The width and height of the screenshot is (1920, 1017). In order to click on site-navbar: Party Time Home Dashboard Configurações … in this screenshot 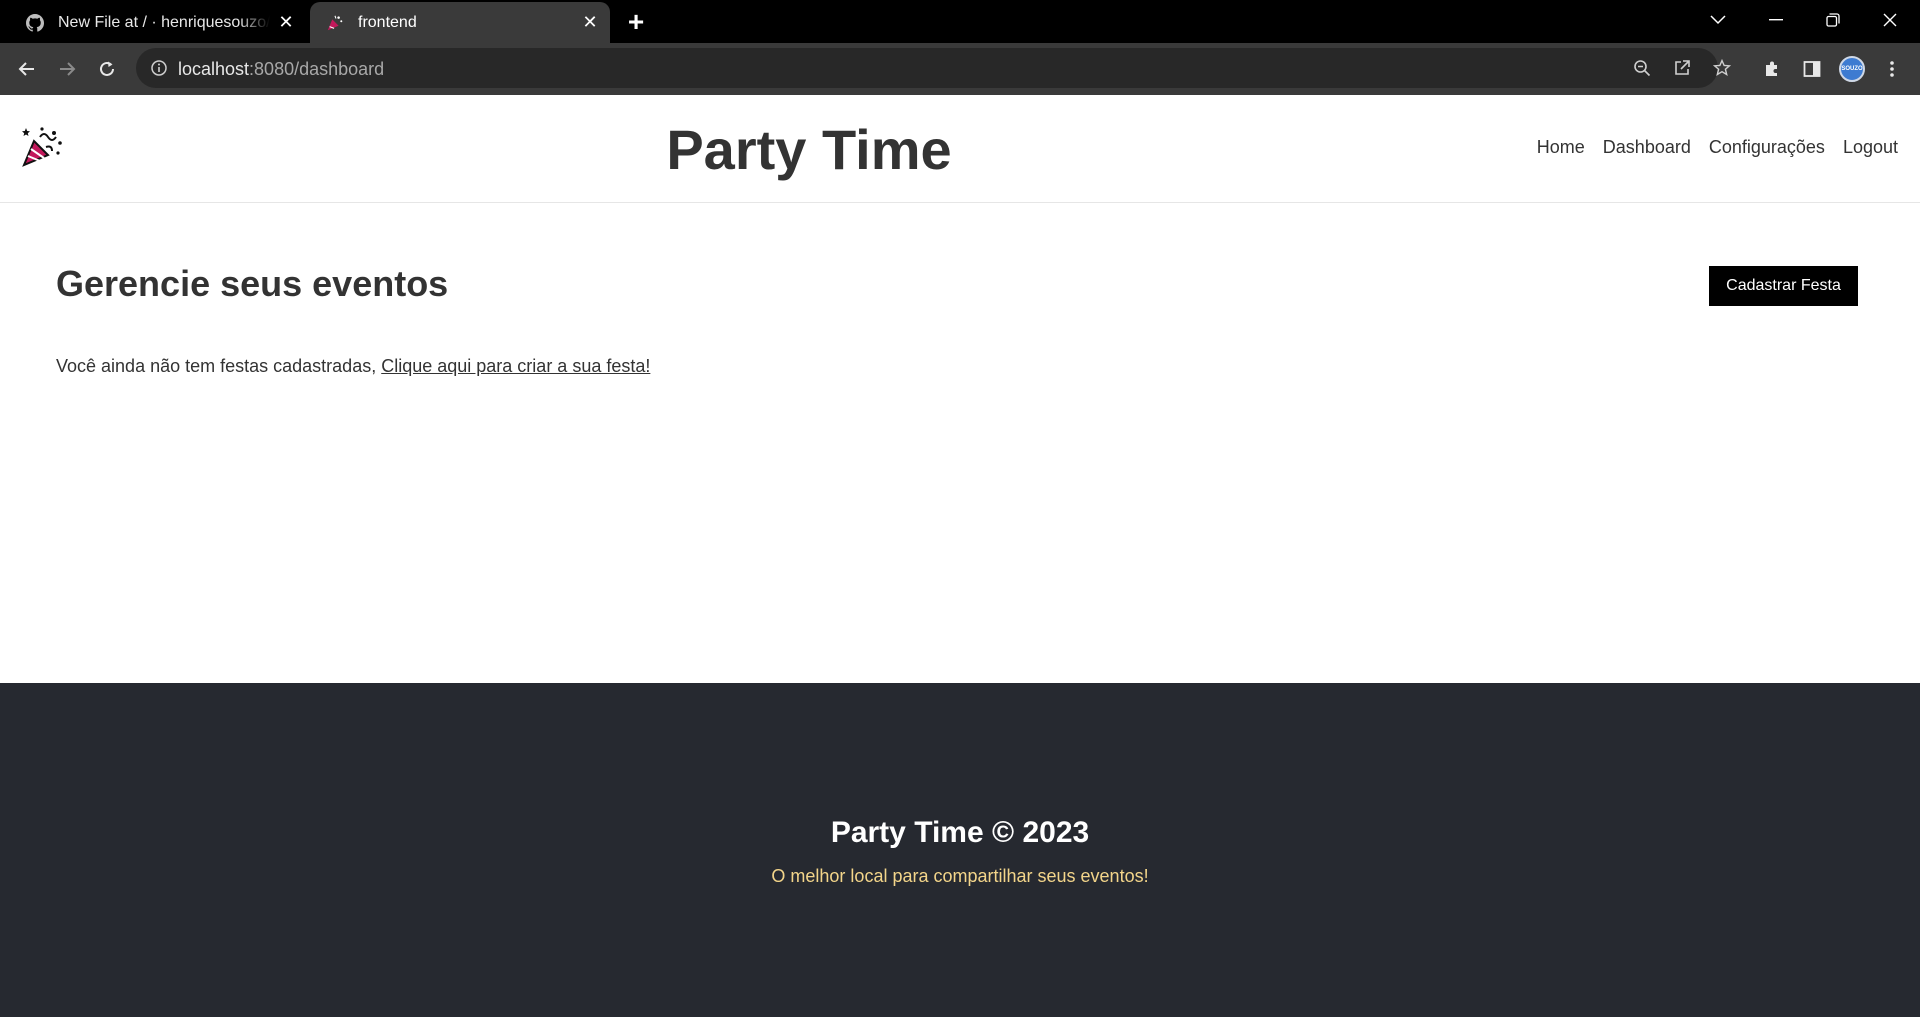, I will do `click(960, 149)`.